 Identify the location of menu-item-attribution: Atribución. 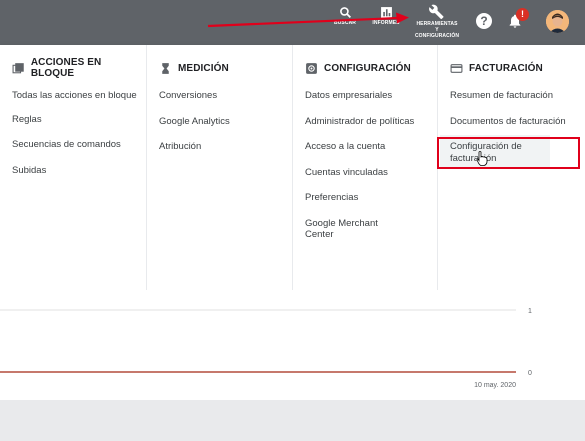
(223, 147).